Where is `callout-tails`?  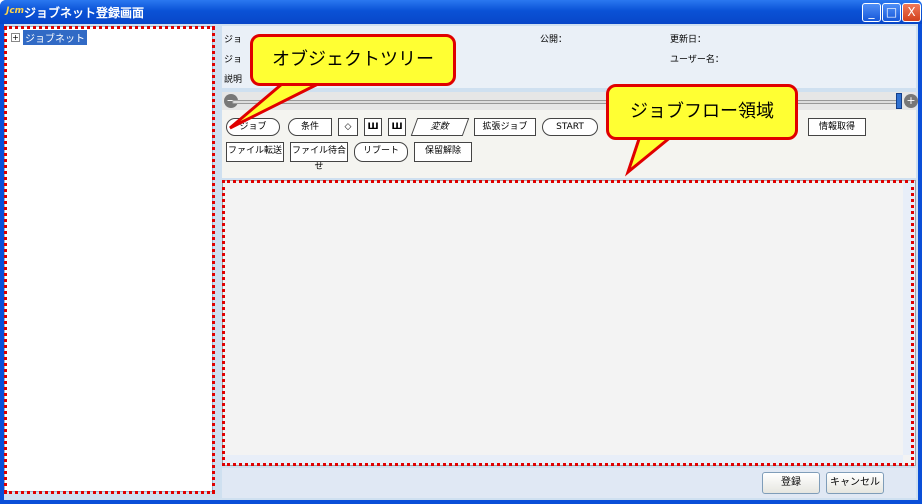 callout-tails is located at coordinates (453, 129).